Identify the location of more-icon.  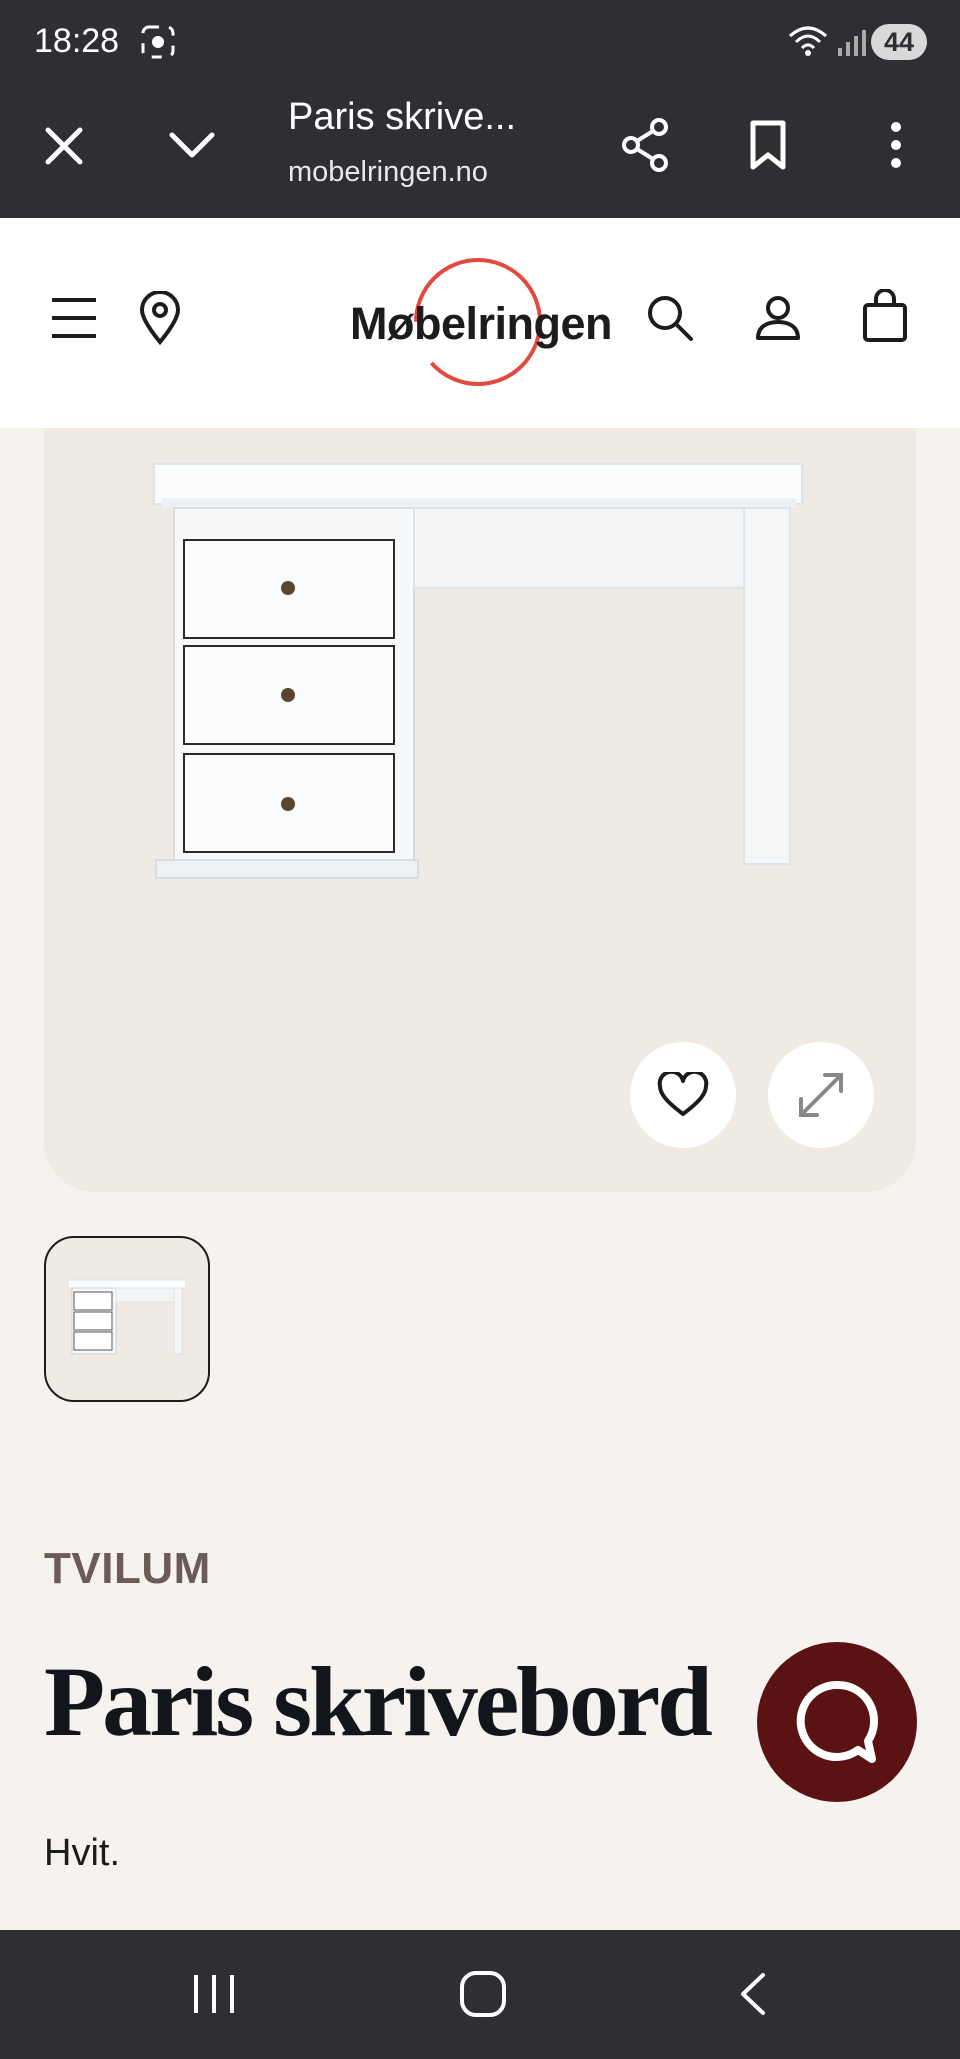
(896, 145).